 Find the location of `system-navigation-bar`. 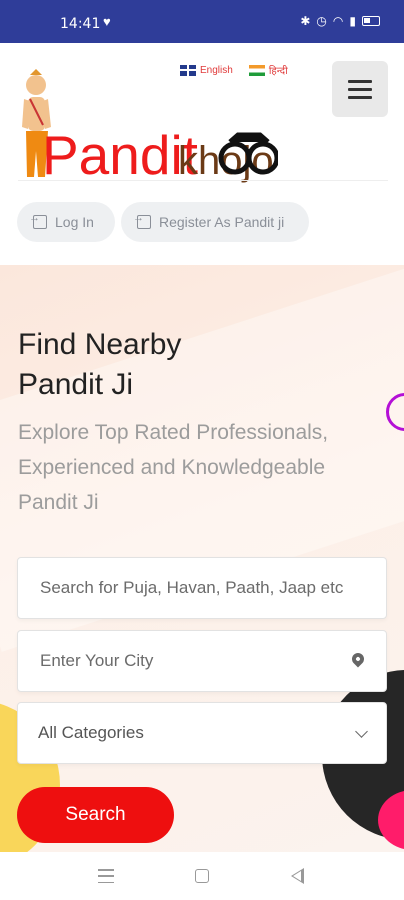

system-navigation-bar is located at coordinates (202, 876).